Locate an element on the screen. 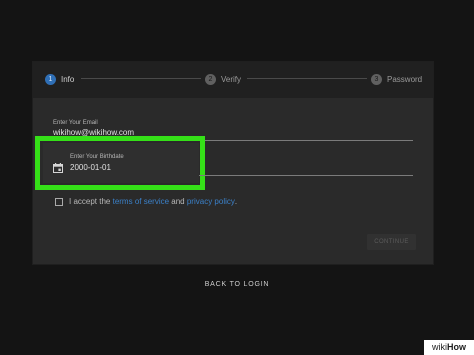 The height and width of the screenshot is (355, 474). step-number-3: 3 is located at coordinates (376, 79).